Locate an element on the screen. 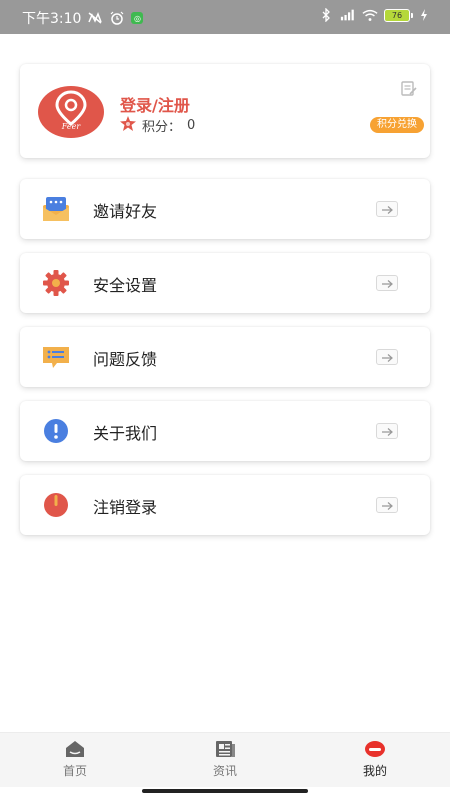  alarm-icon is located at coordinates (117, 18).